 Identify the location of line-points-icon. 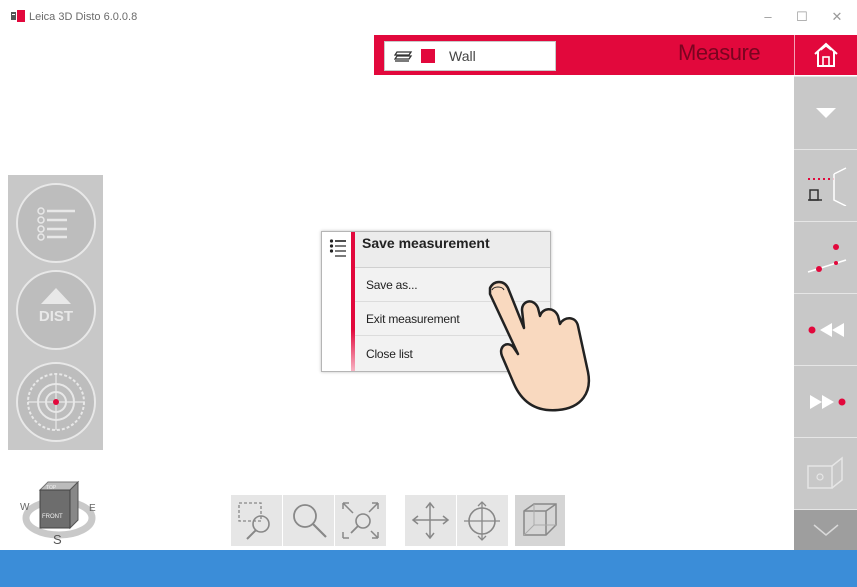
(827, 258).